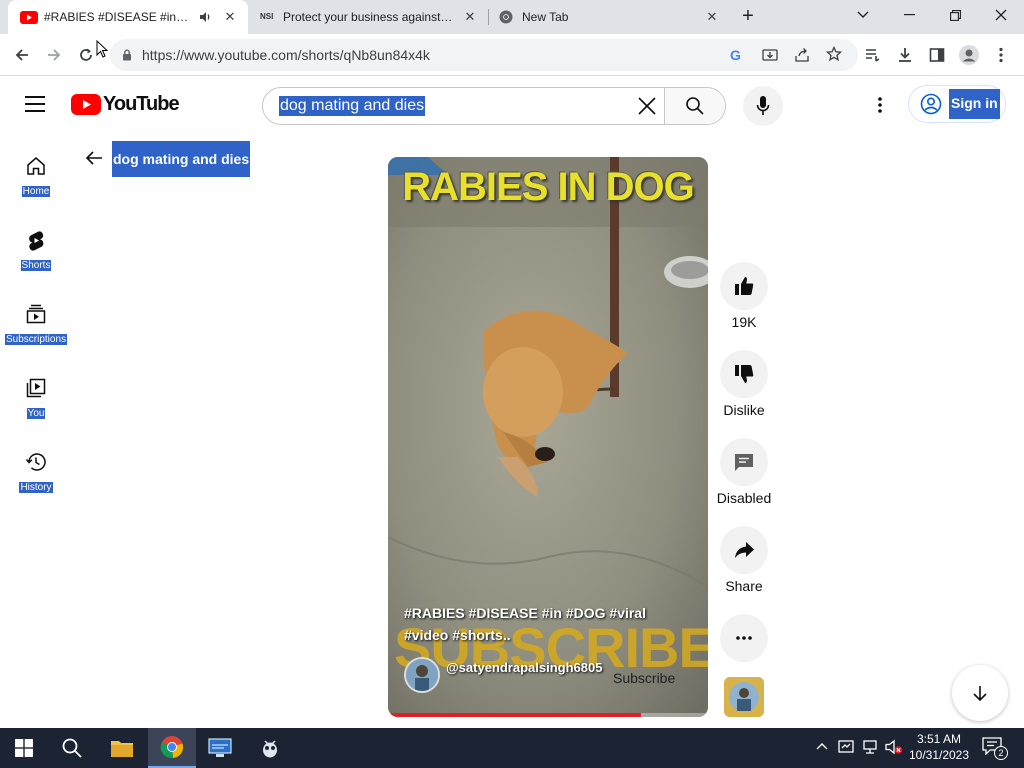 Image resolution: width=1024 pixels, height=768 pixels. Describe the element at coordinates (29, 17) in the screenshot. I see `youtube-favicon-icon` at that location.